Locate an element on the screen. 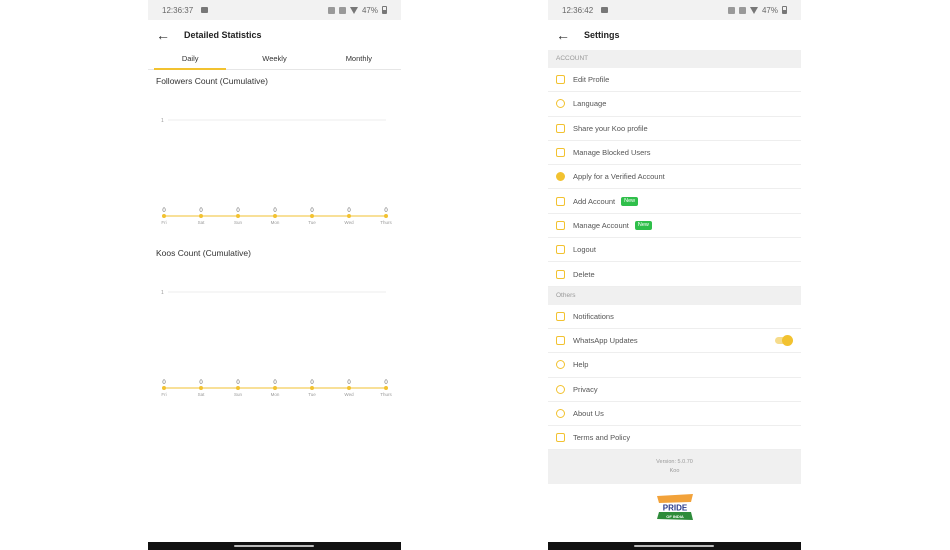 The height and width of the screenshot is (550, 950). settings-item-label: Help is located at coordinates (581, 365).